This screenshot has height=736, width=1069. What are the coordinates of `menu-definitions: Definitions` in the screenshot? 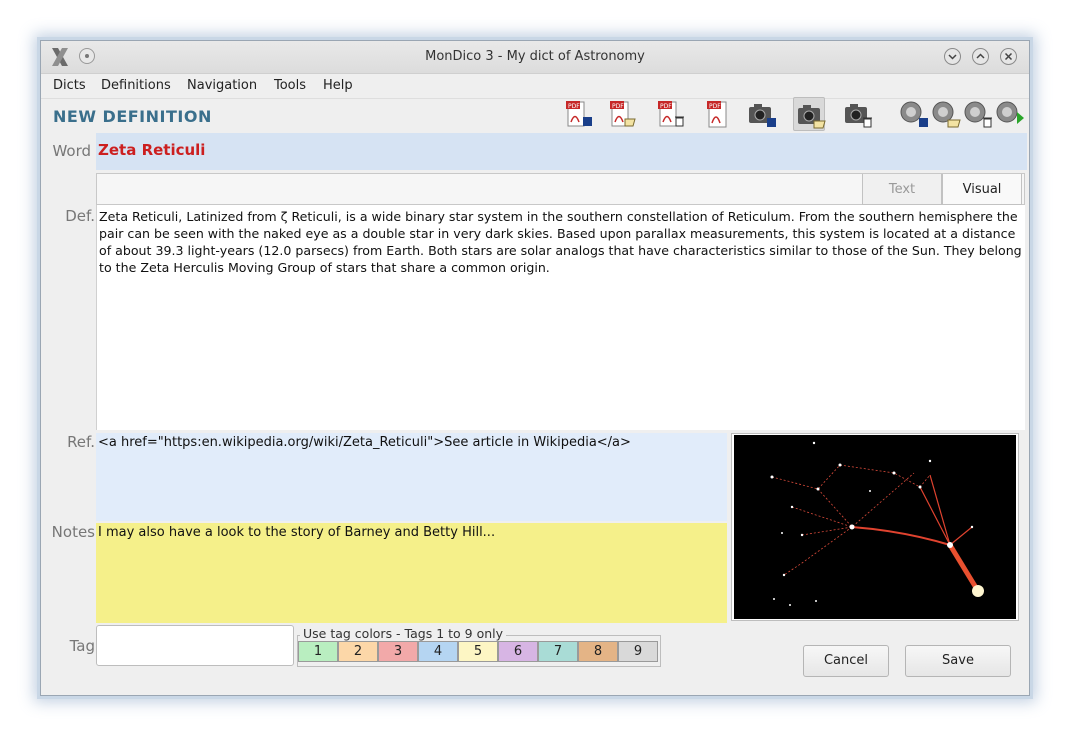 It's located at (136, 85).